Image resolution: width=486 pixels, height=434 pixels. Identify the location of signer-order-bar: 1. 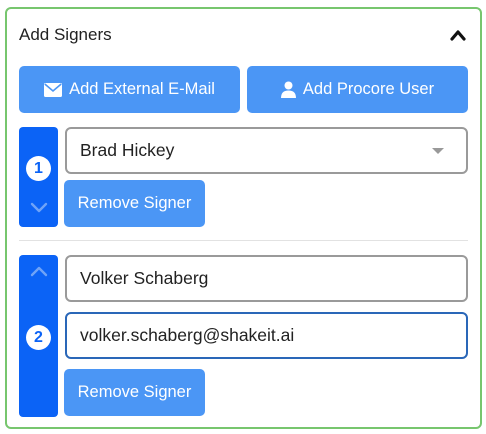
(38, 177).